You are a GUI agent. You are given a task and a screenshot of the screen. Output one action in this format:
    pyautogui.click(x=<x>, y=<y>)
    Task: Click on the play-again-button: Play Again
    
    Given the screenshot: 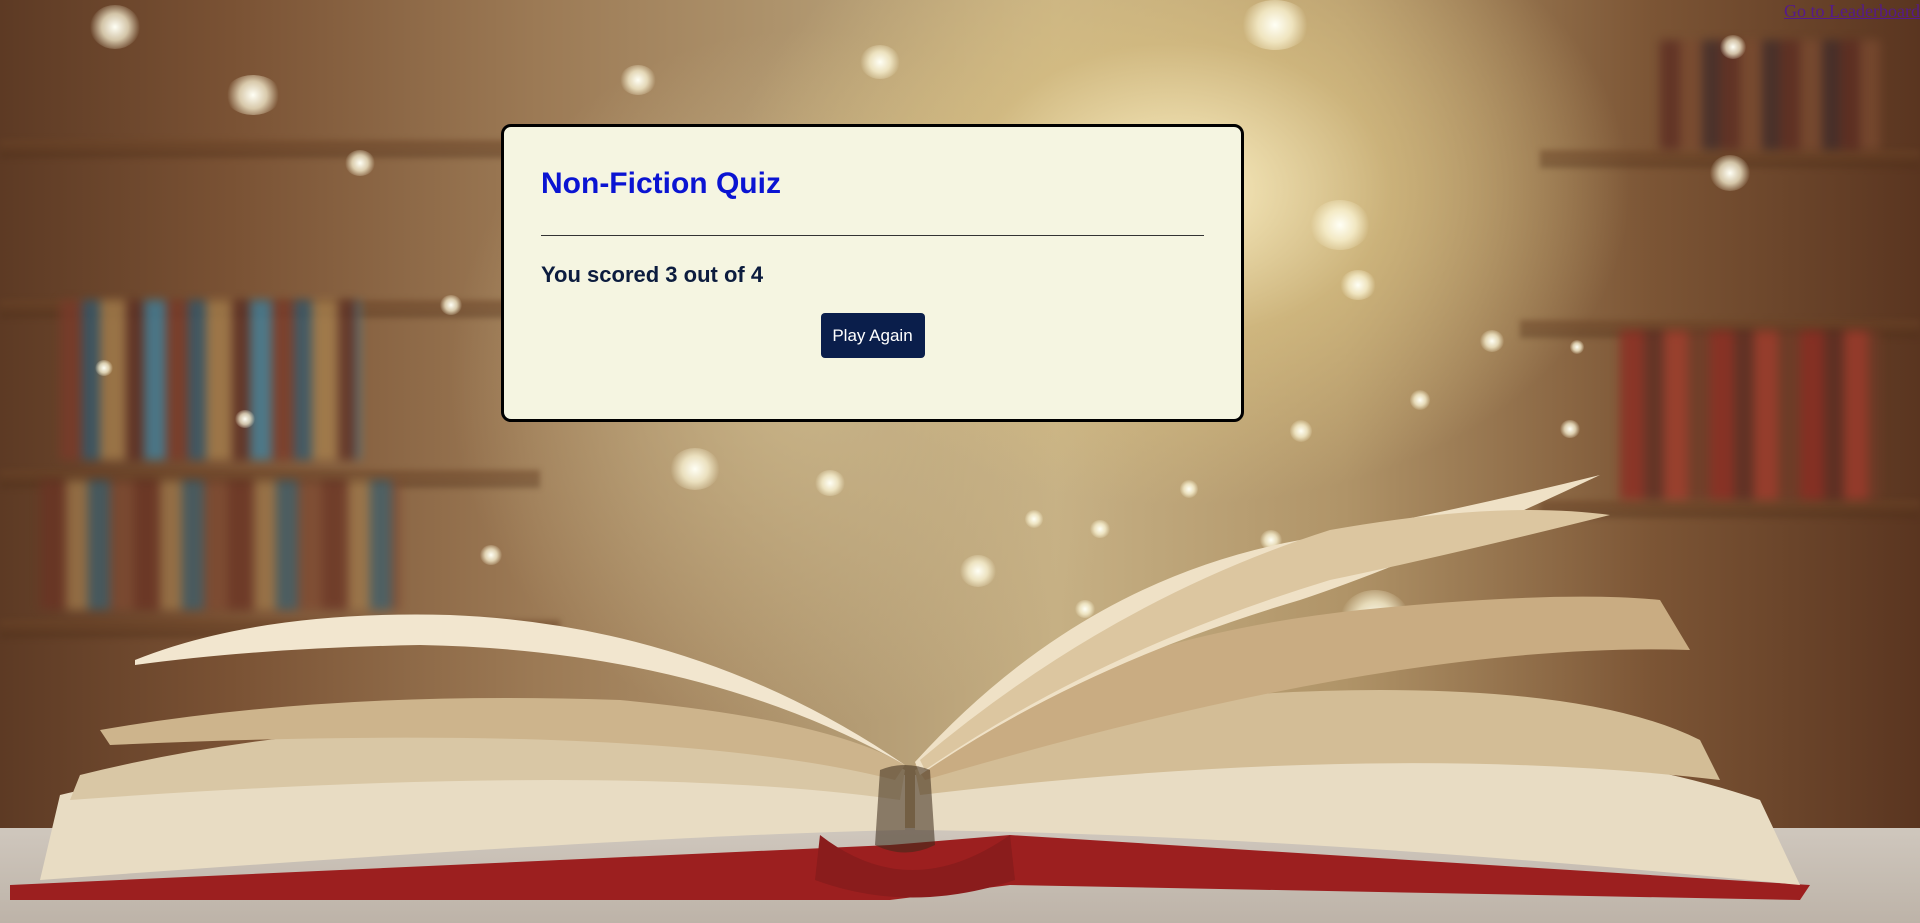 What is the action you would take?
    pyautogui.click(x=872, y=335)
    